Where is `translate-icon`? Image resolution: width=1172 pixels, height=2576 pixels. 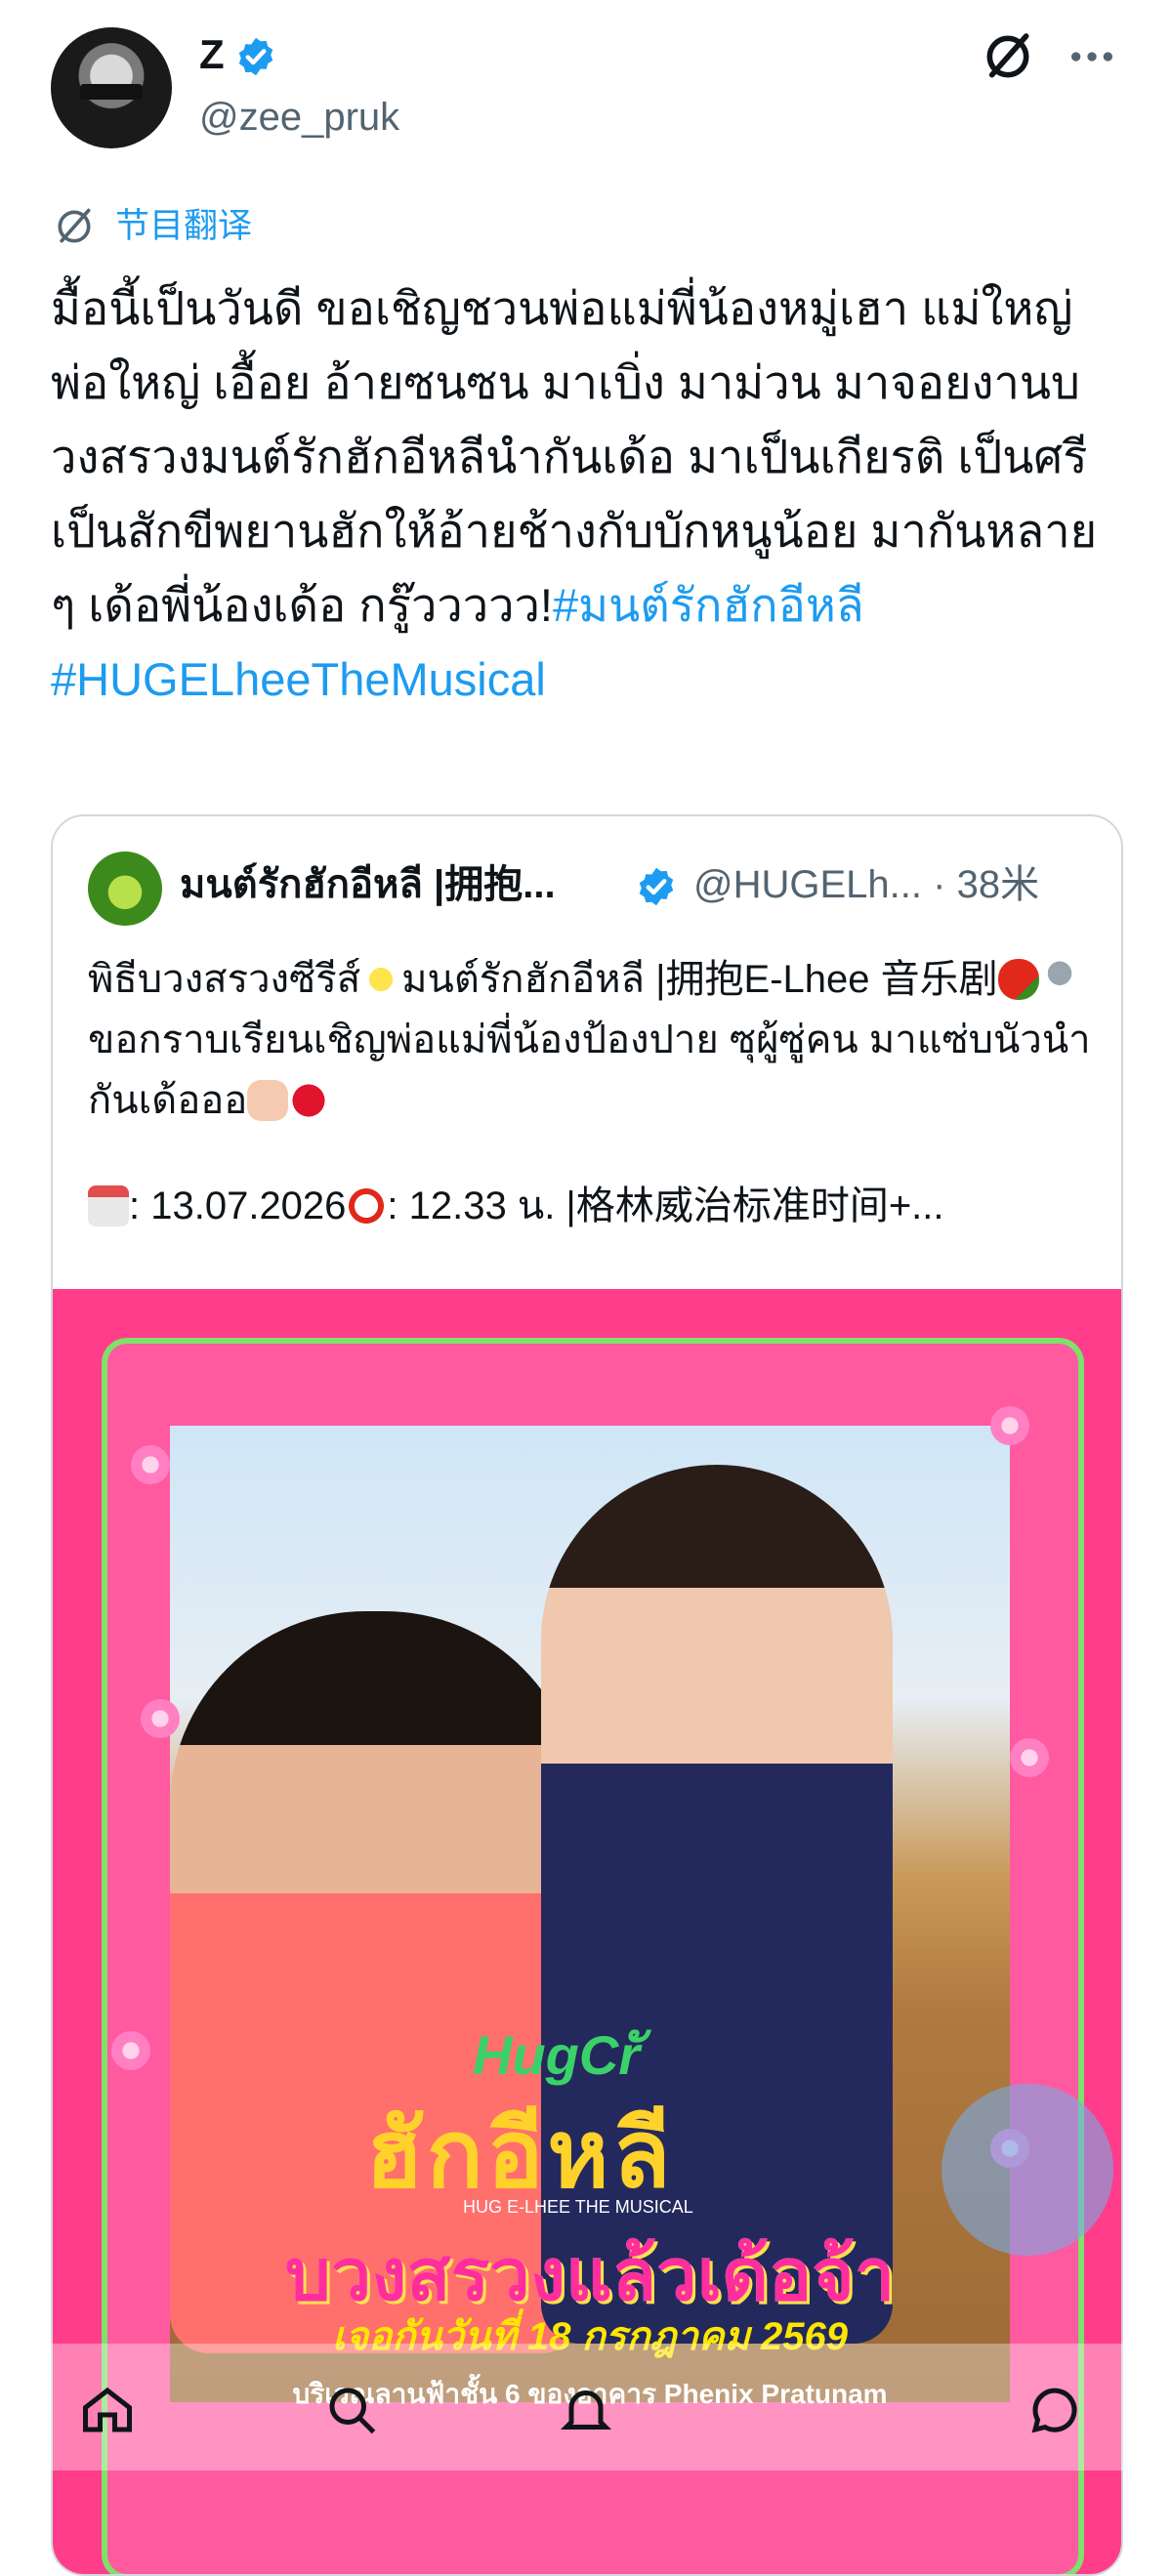
translate-icon is located at coordinates (74, 227).